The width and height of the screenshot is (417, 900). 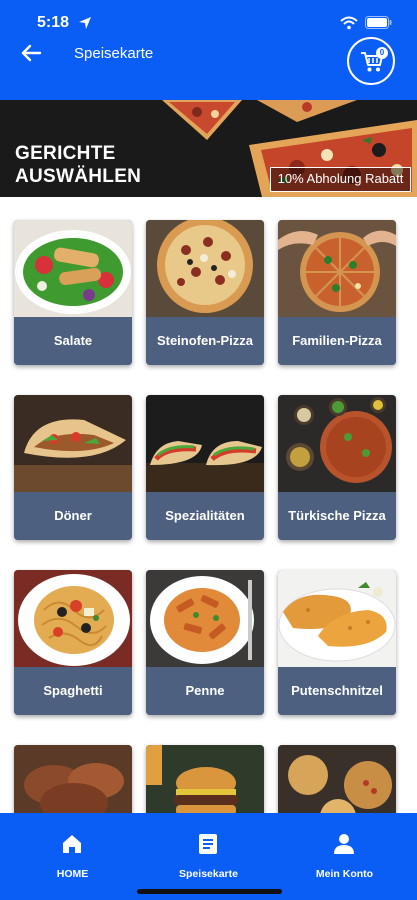 I want to click on category-label: Steinofen-Pizza, so click(x=205, y=341).